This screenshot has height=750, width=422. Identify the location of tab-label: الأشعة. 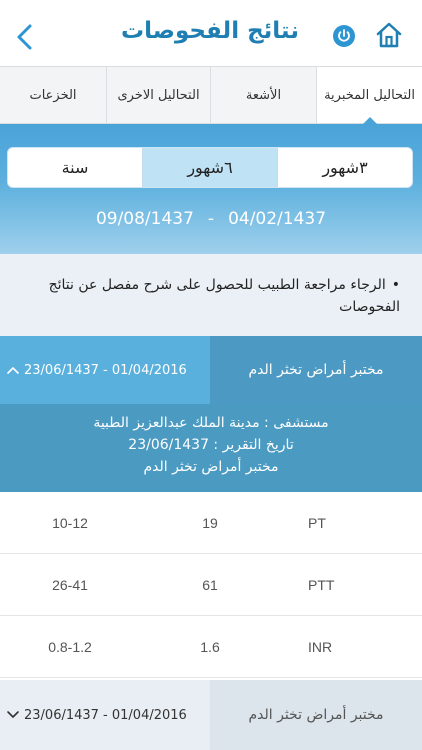
(263, 95).